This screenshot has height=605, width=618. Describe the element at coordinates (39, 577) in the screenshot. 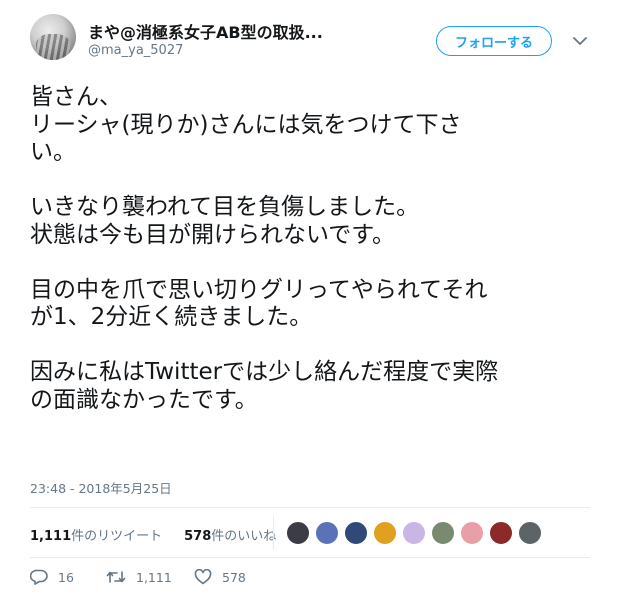

I see `reply-icon` at that location.